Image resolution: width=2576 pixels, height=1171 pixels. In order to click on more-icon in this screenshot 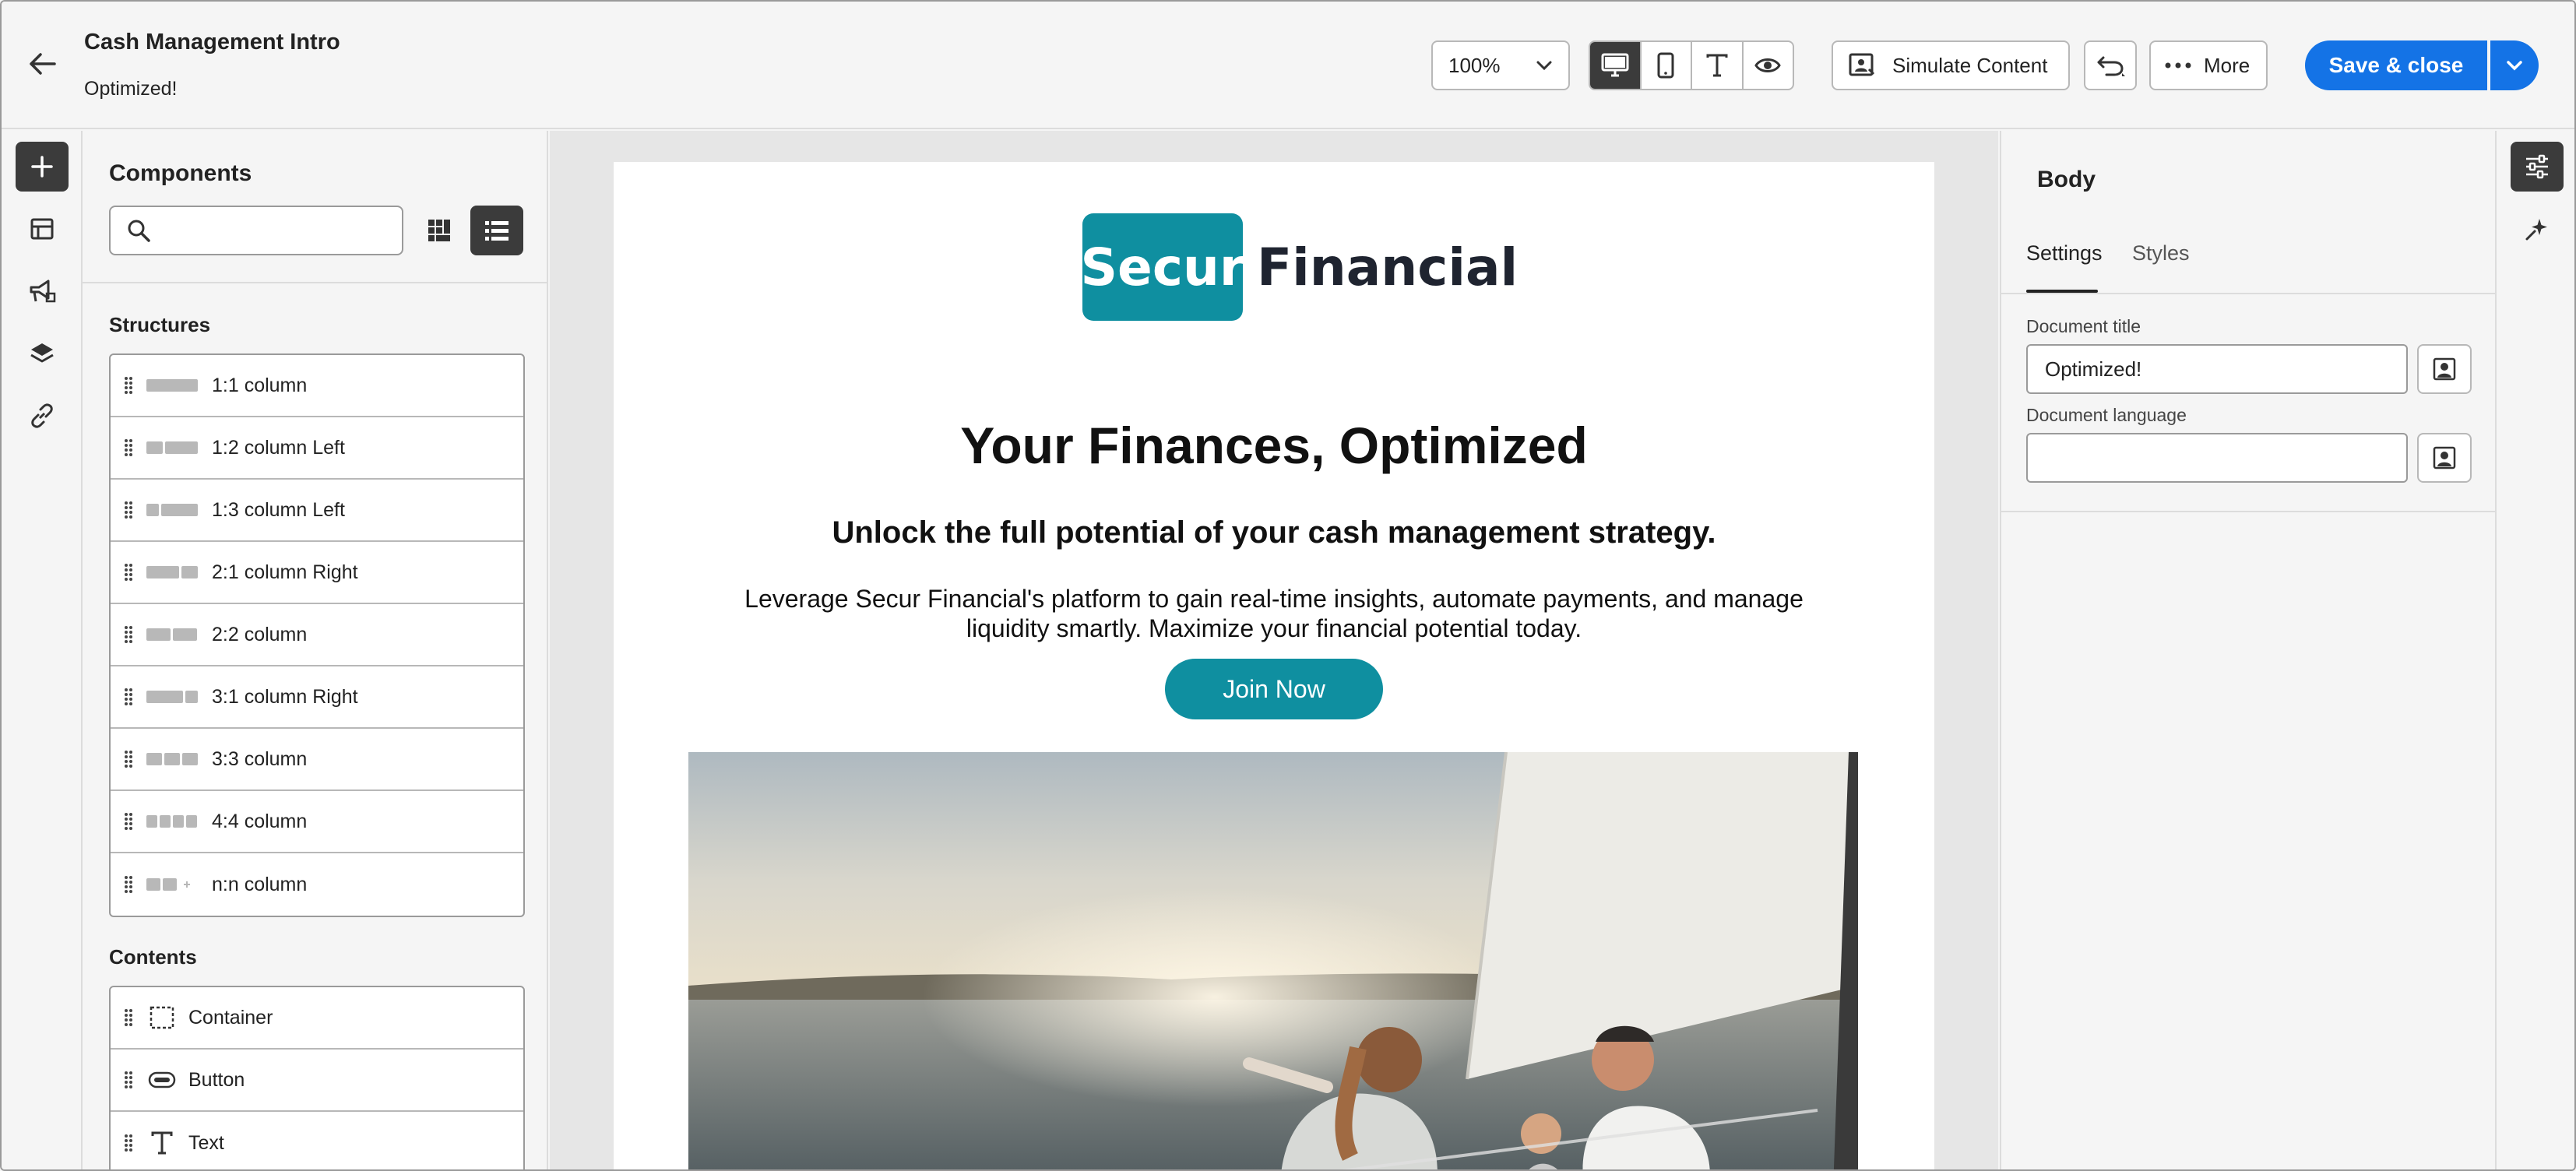, I will do `click(2178, 65)`.